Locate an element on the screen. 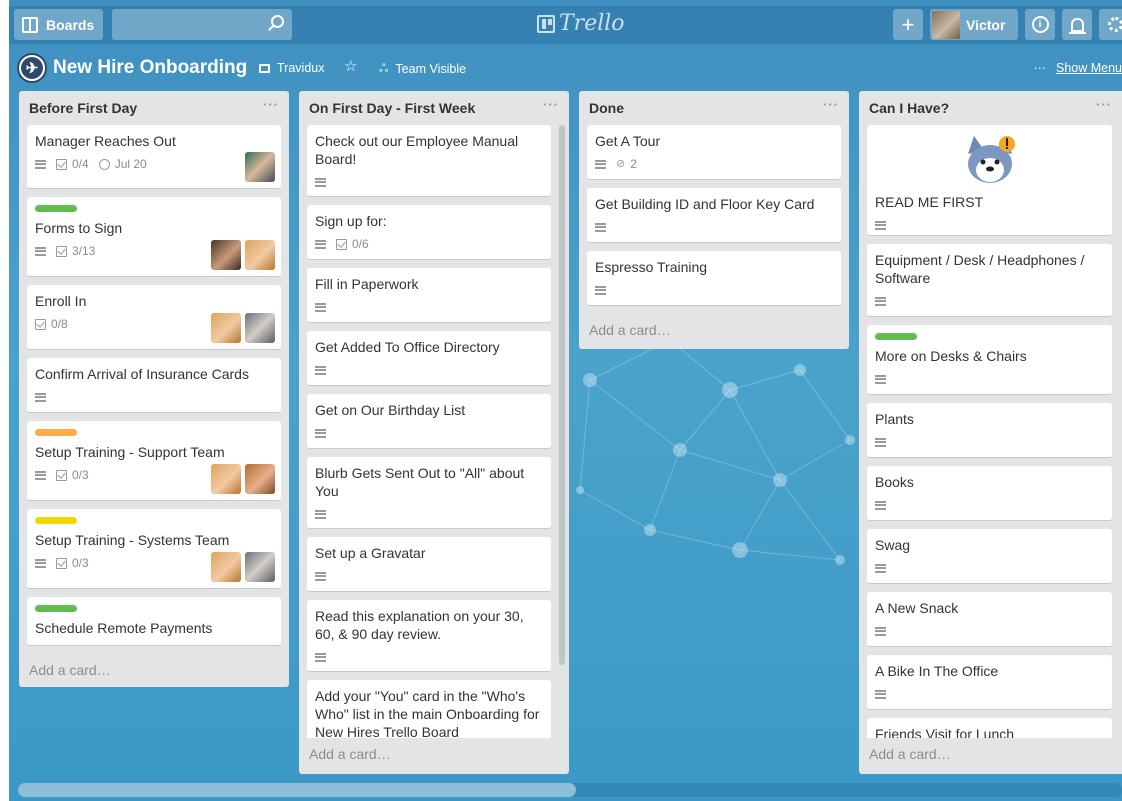 The width and height of the screenshot is (1122, 801). card: Set up a Gravatar is located at coordinates (429, 564).